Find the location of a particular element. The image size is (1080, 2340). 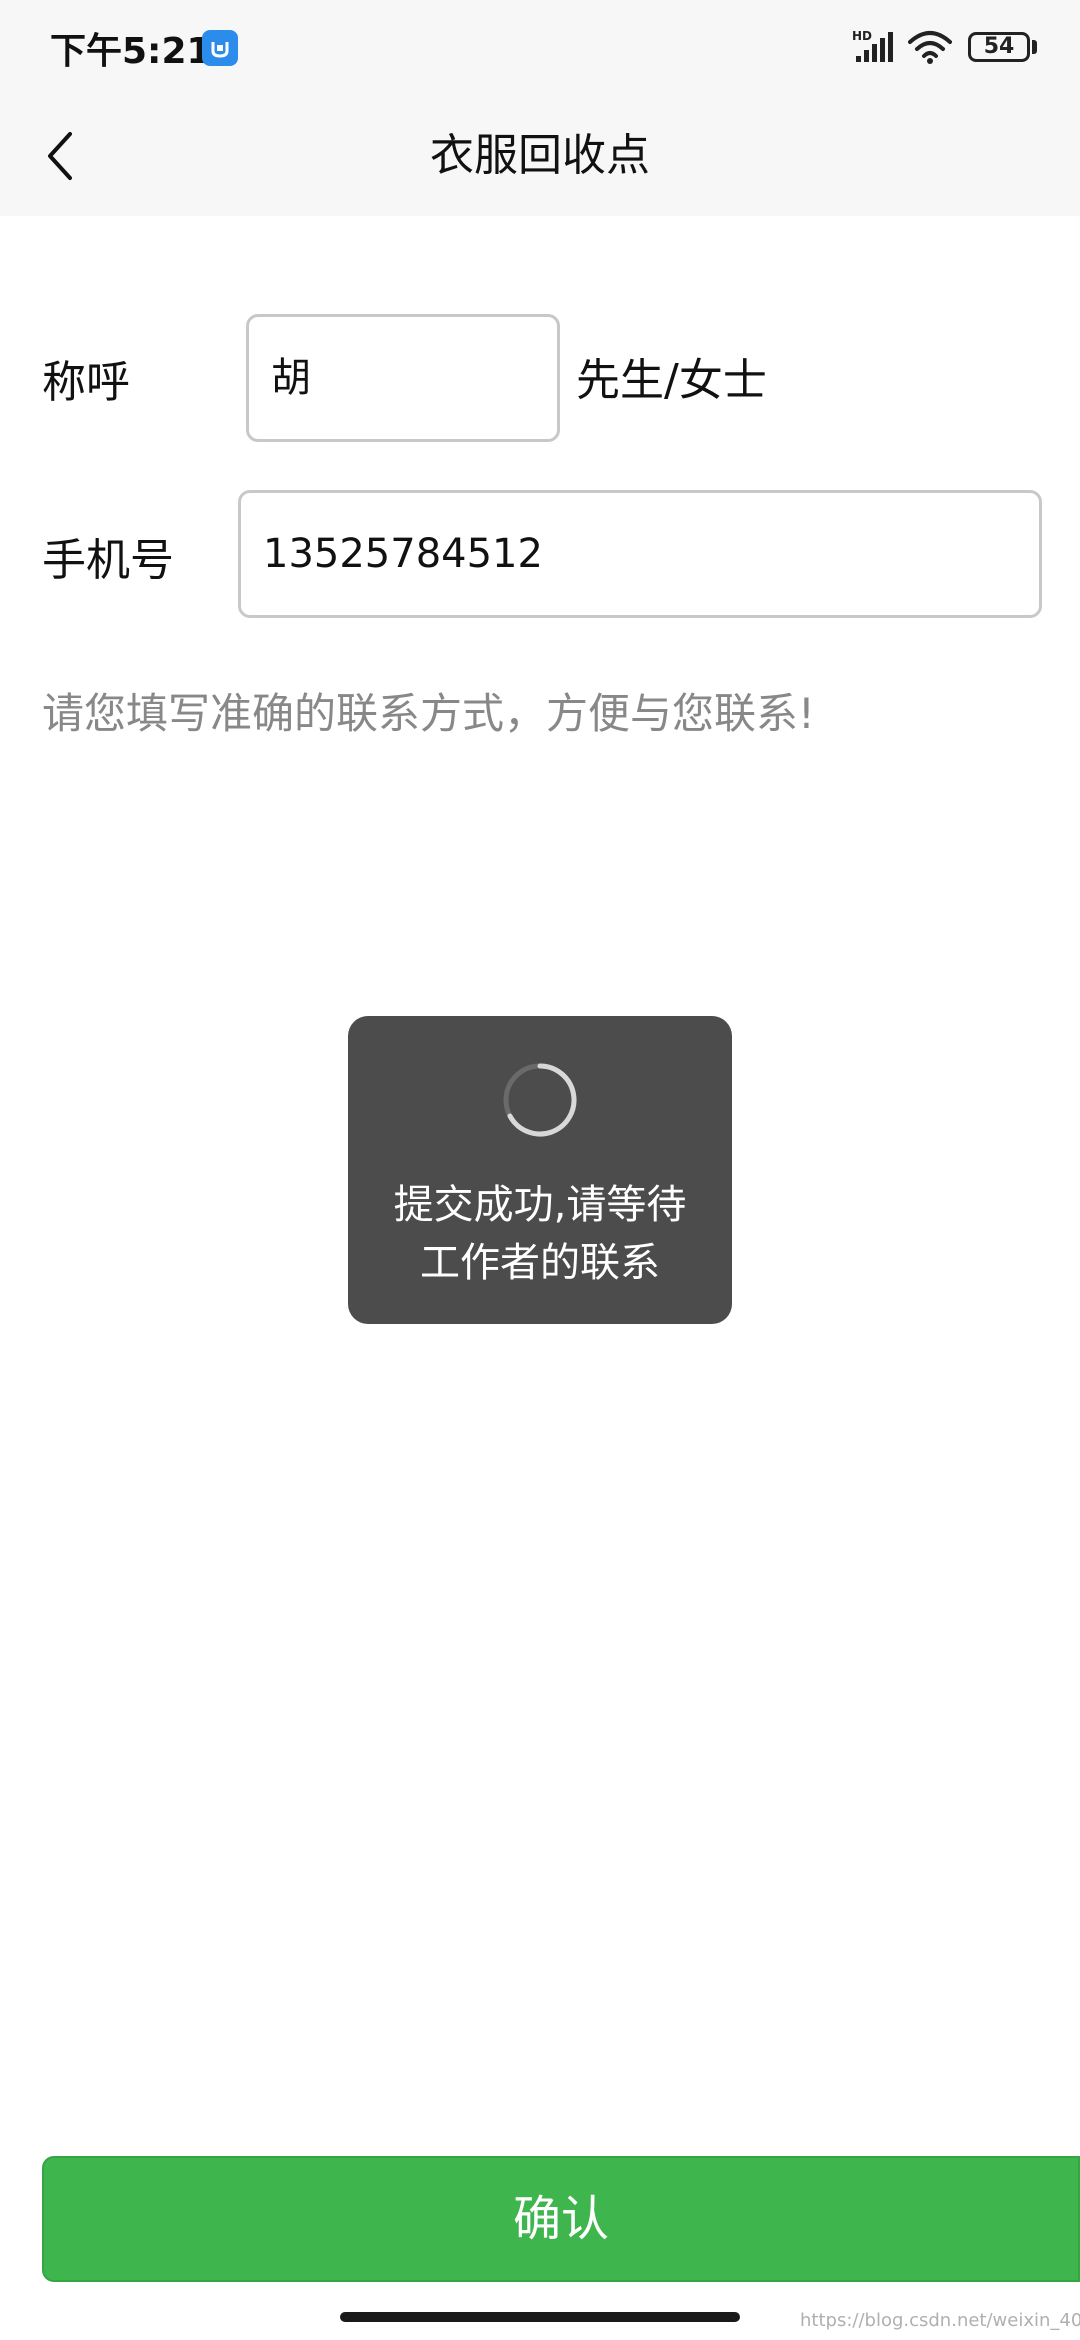

name-input: 胡 is located at coordinates (403, 378).